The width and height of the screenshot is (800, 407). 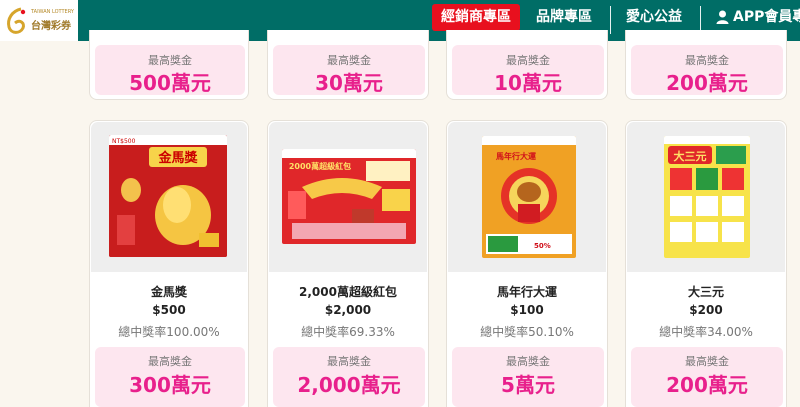 What do you see at coordinates (516, 156) in the screenshot?
I see `ticket-title: 馬年行大運` at bounding box center [516, 156].